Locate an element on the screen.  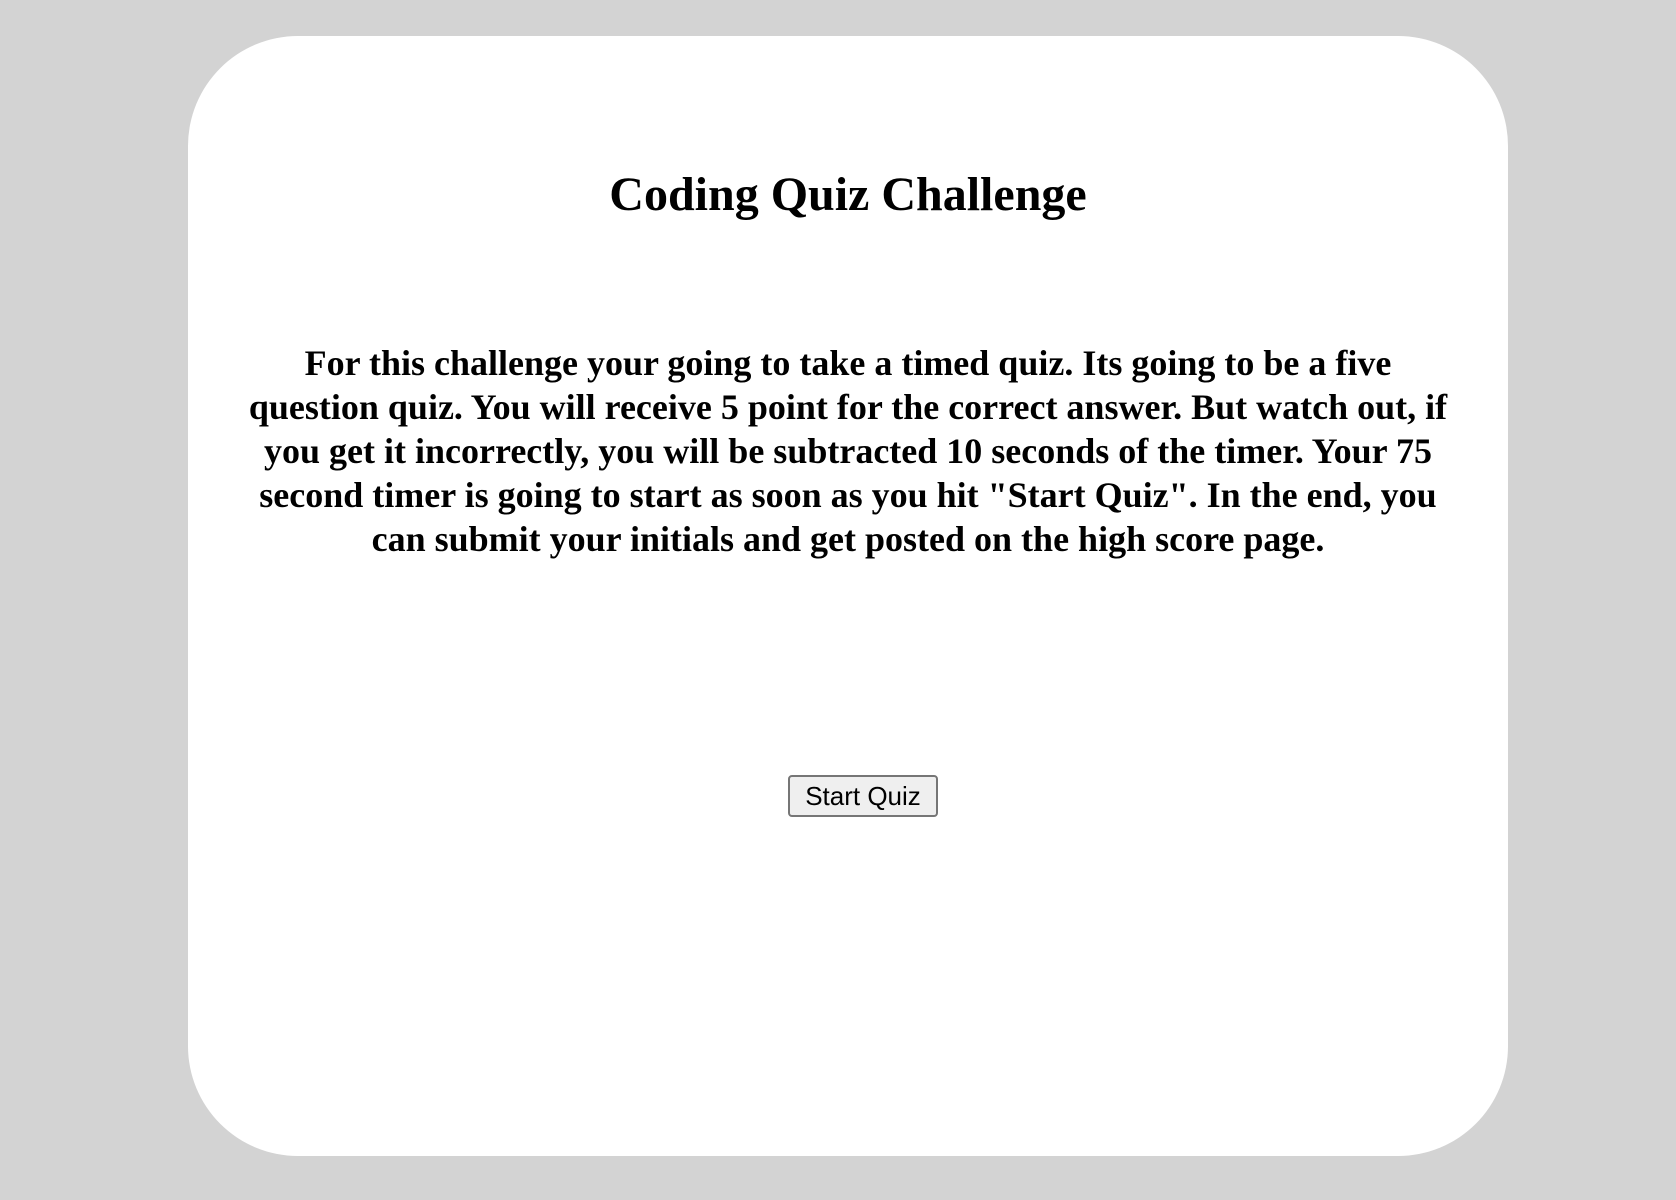
start-quiz-button: Start Quiz is located at coordinates (863, 796).